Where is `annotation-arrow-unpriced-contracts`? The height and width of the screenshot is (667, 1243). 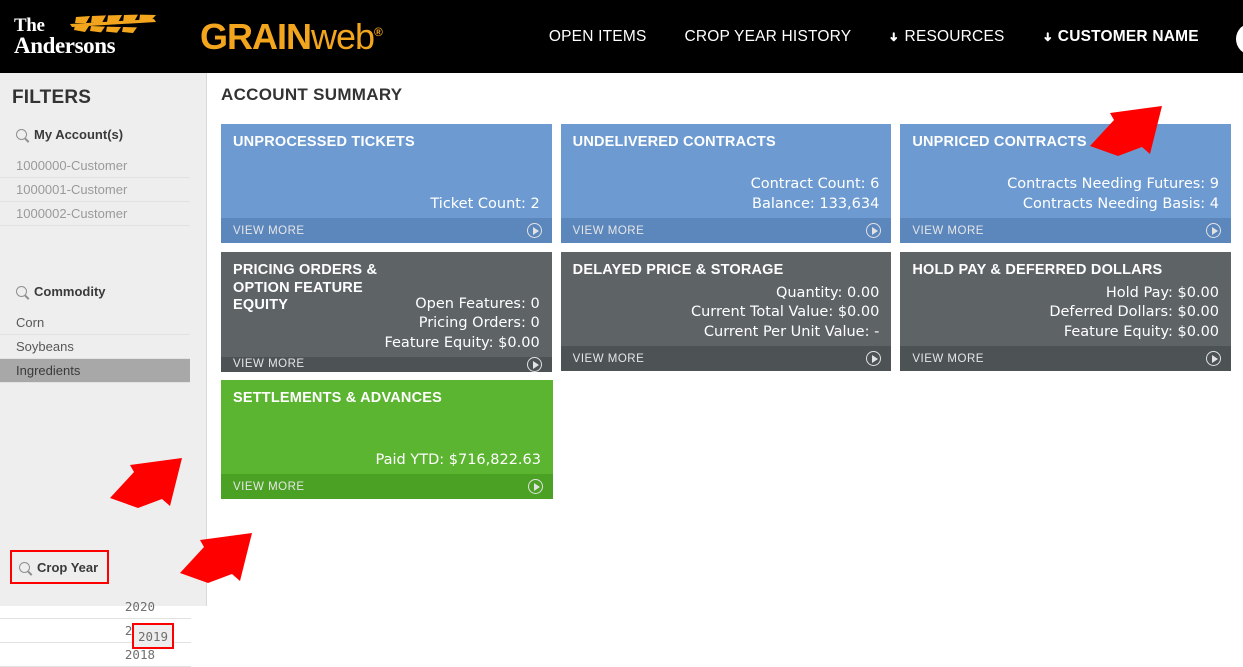 annotation-arrow-unpriced-contracts is located at coordinates (1128, 131).